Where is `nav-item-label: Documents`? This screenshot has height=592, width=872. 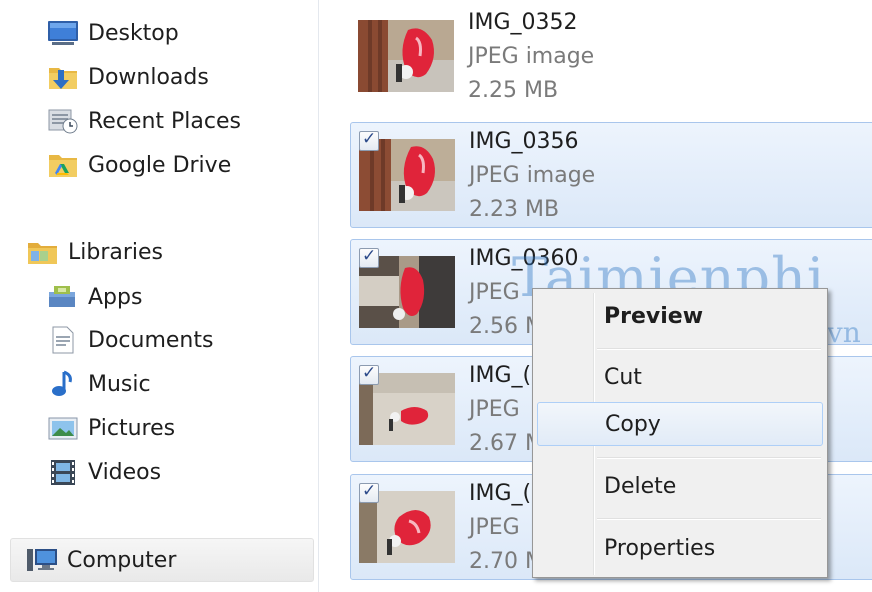 nav-item-label: Documents is located at coordinates (151, 340).